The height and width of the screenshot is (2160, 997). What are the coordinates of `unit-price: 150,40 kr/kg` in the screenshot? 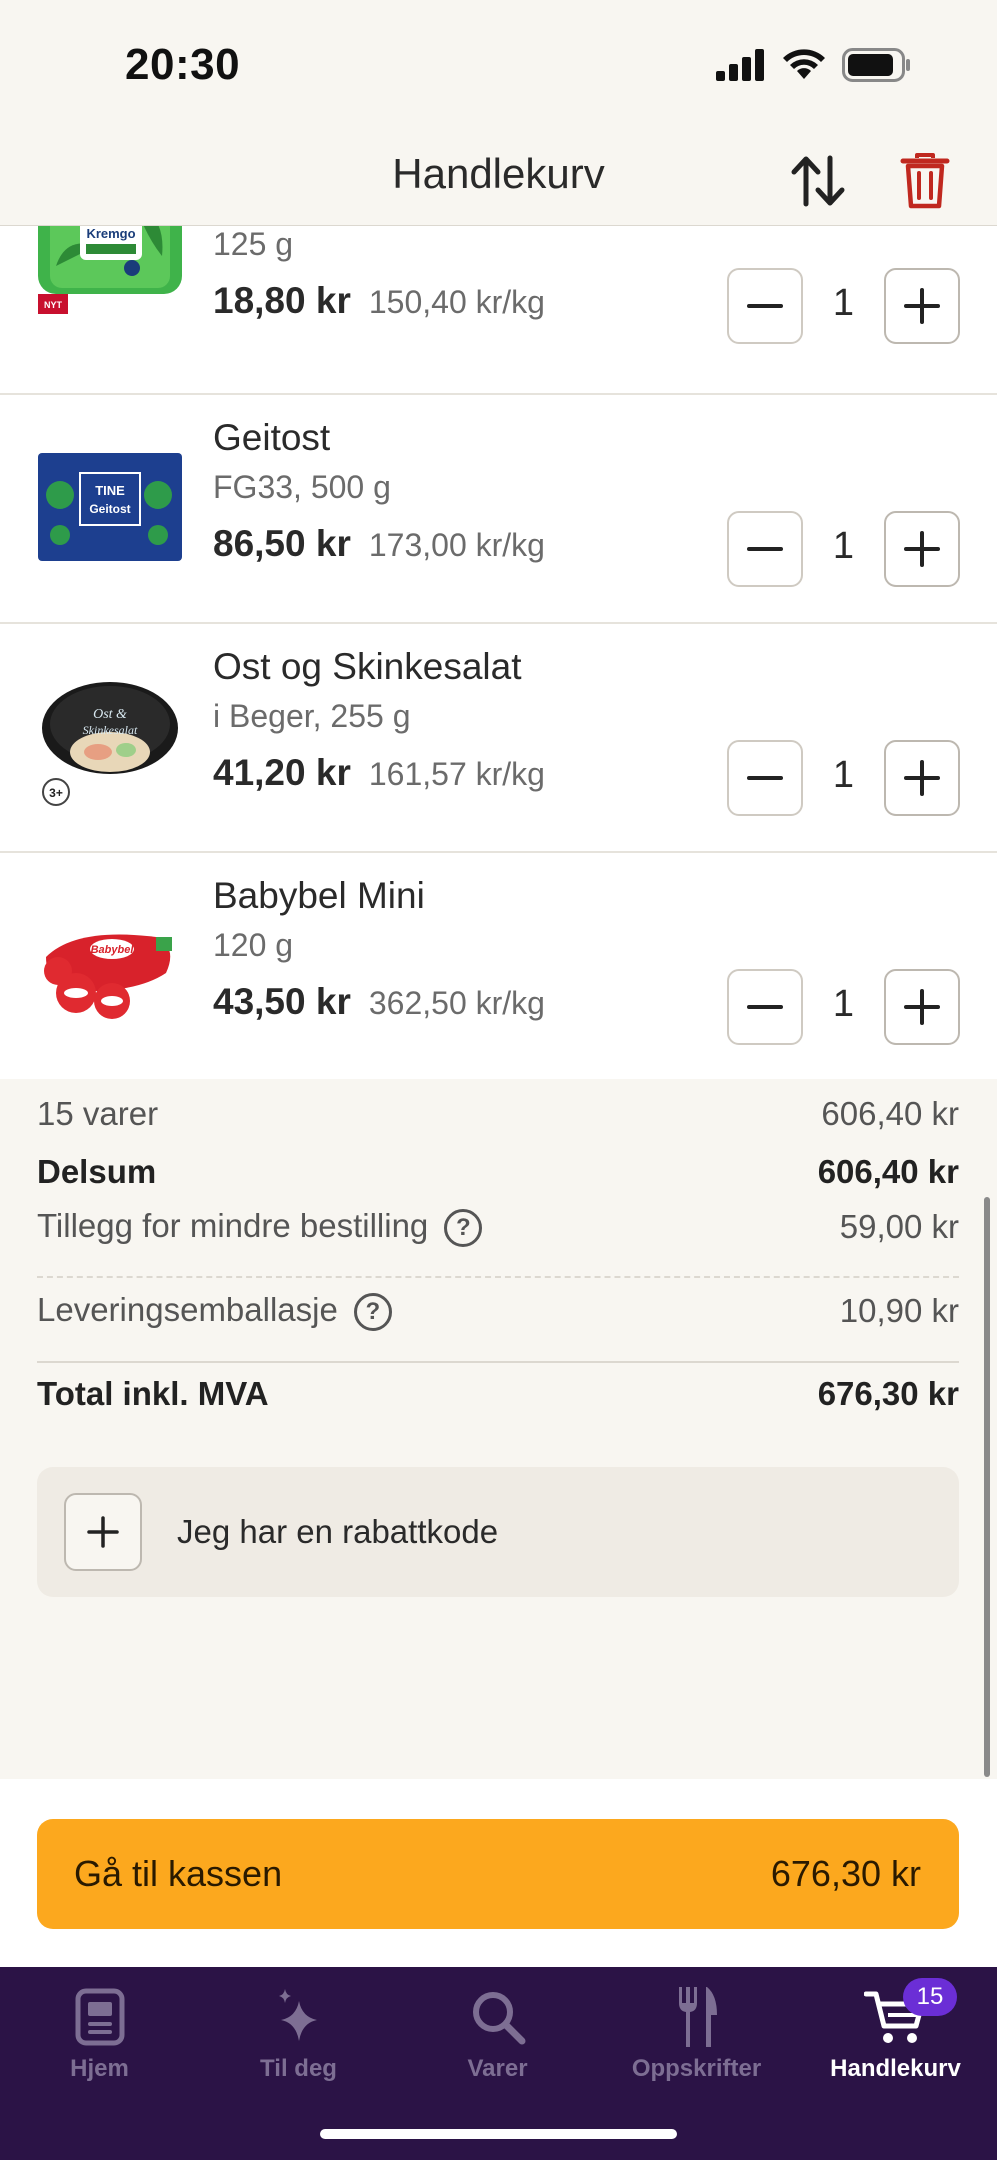 It's located at (456, 302).